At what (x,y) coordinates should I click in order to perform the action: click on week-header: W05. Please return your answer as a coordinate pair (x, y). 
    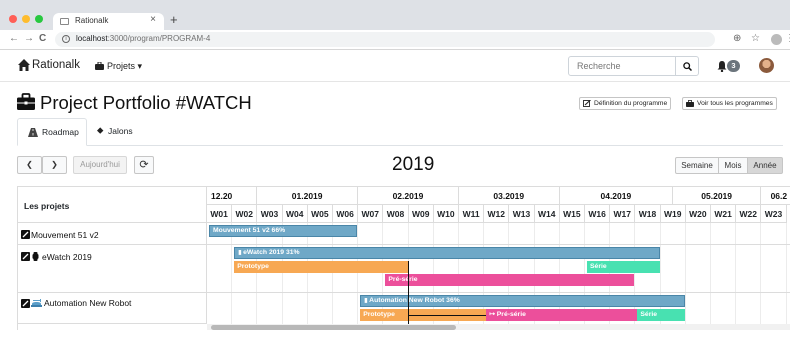
    Looking at the image, I should click on (320, 214).